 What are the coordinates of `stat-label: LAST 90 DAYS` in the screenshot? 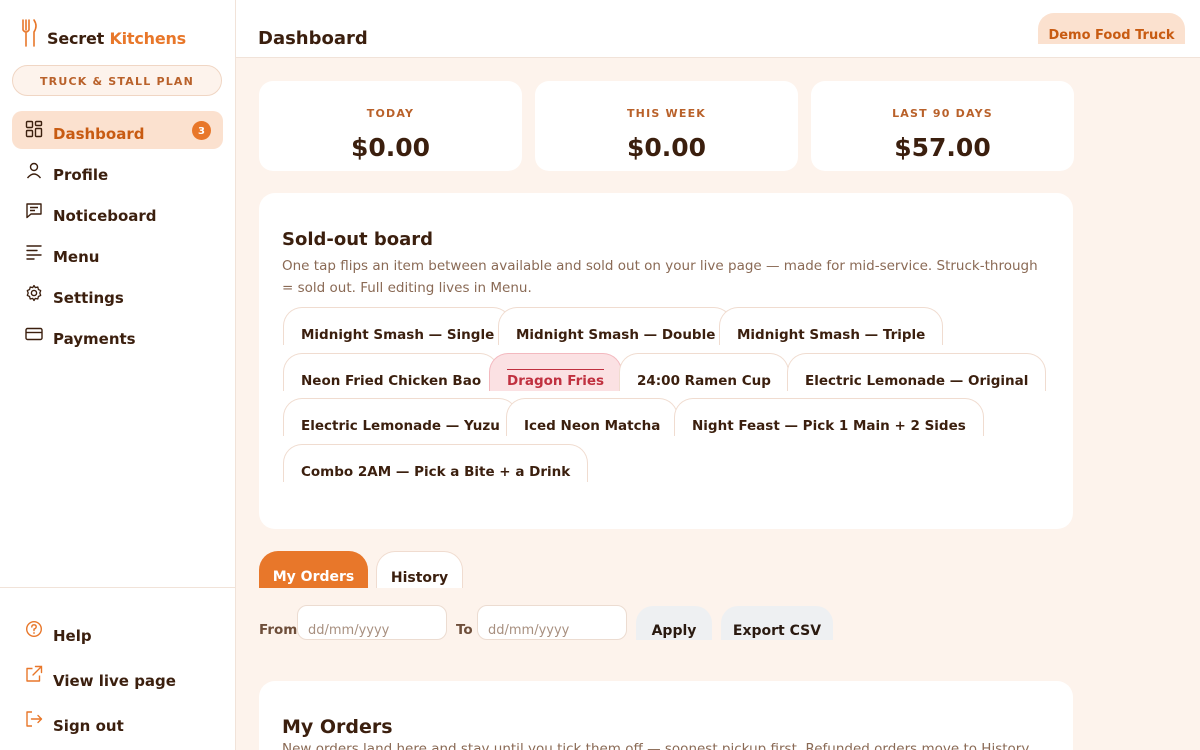 It's located at (942, 113).